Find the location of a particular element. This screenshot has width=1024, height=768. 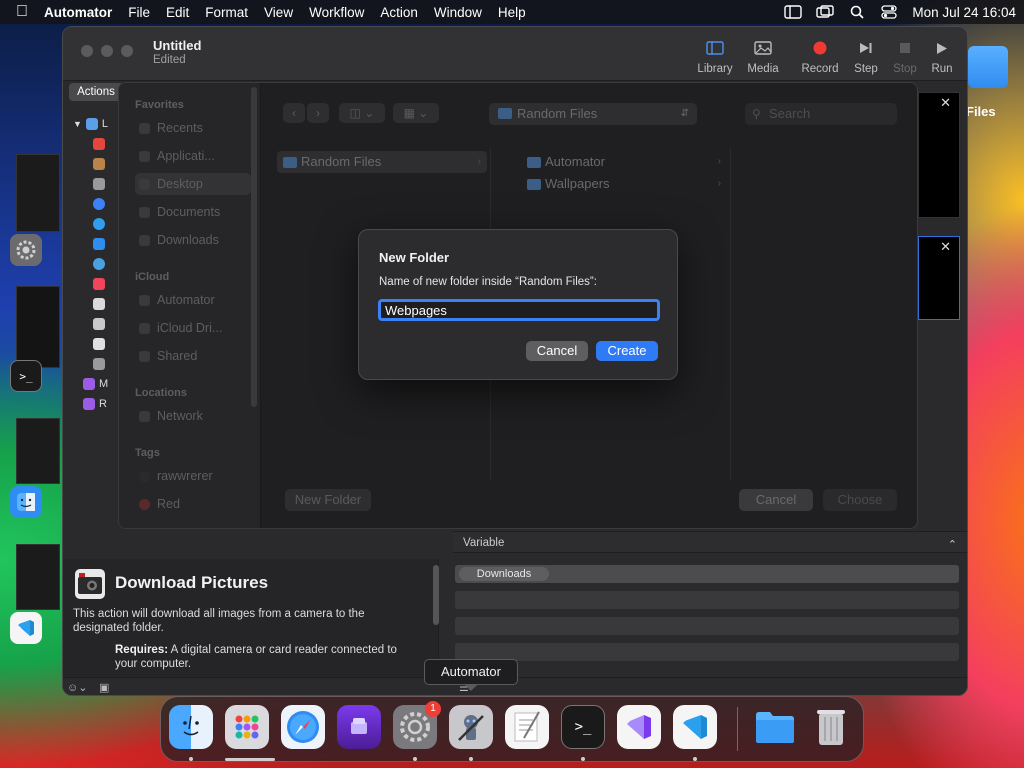

chevron-right-icon: › is located at coordinates (719, 161).